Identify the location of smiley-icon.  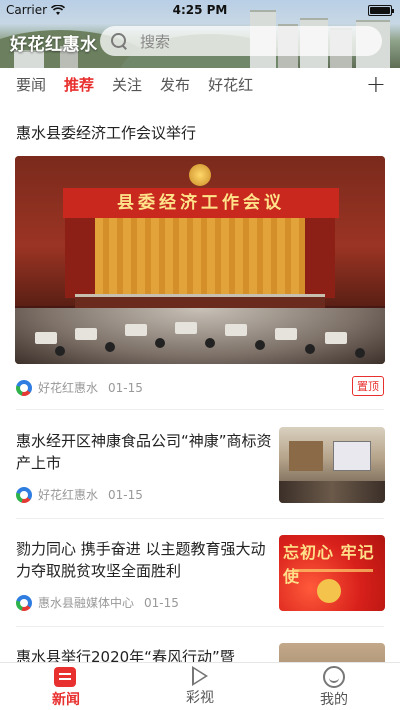
(334, 677).